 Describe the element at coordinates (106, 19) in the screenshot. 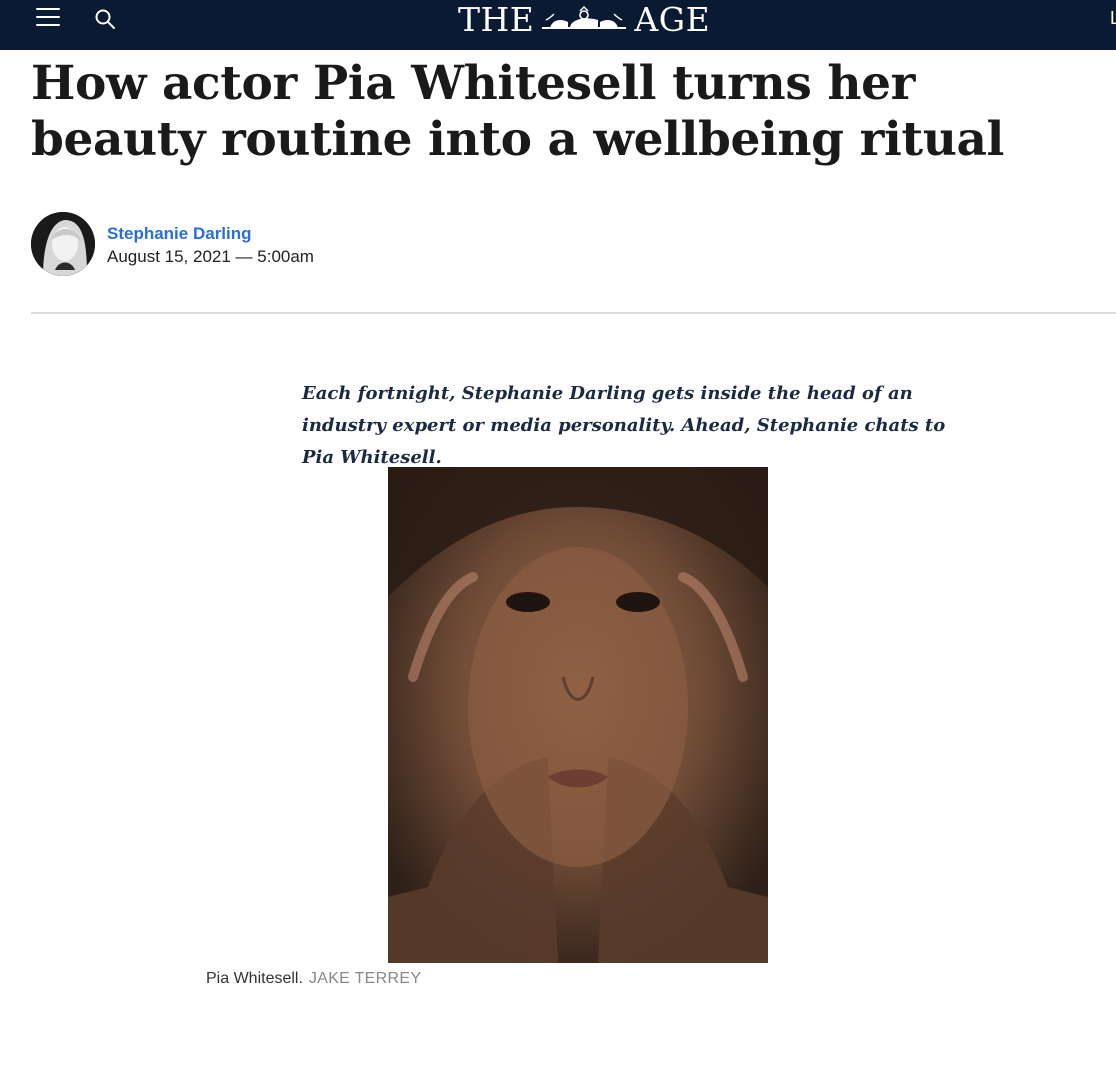

I see `search-icon` at that location.